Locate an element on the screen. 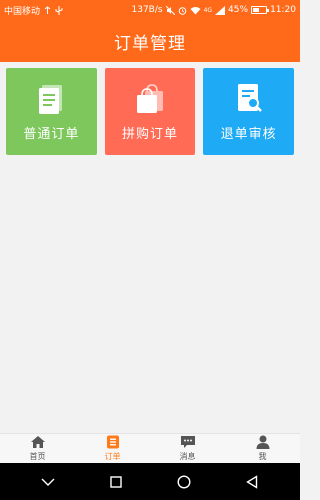 The width and height of the screenshot is (320, 500). status-right: 137B/s 4G 45% 11:20 is located at coordinates (214, 10).